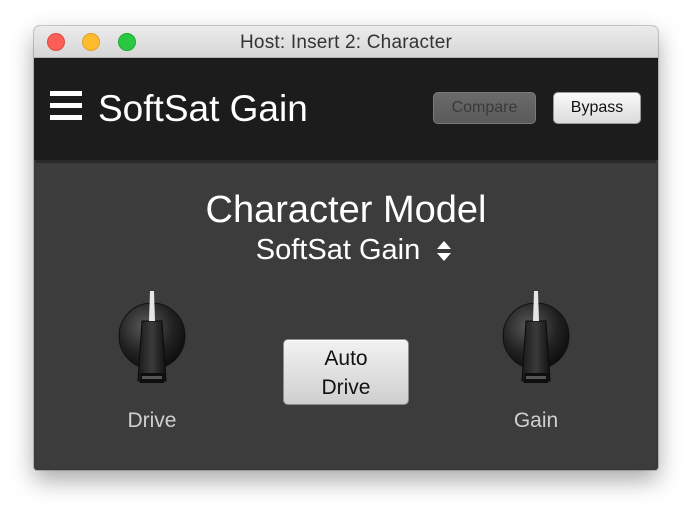  What do you see at coordinates (536, 420) in the screenshot?
I see `gain-label: Gain` at bounding box center [536, 420].